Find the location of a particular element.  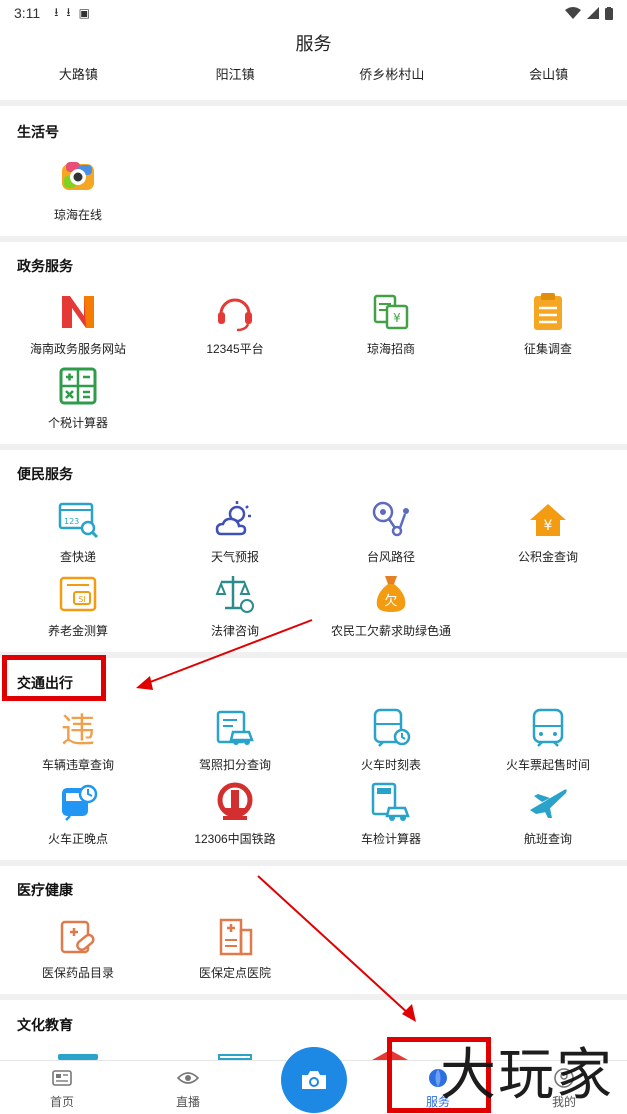

newspaper-icon is located at coordinates (62, 1078).